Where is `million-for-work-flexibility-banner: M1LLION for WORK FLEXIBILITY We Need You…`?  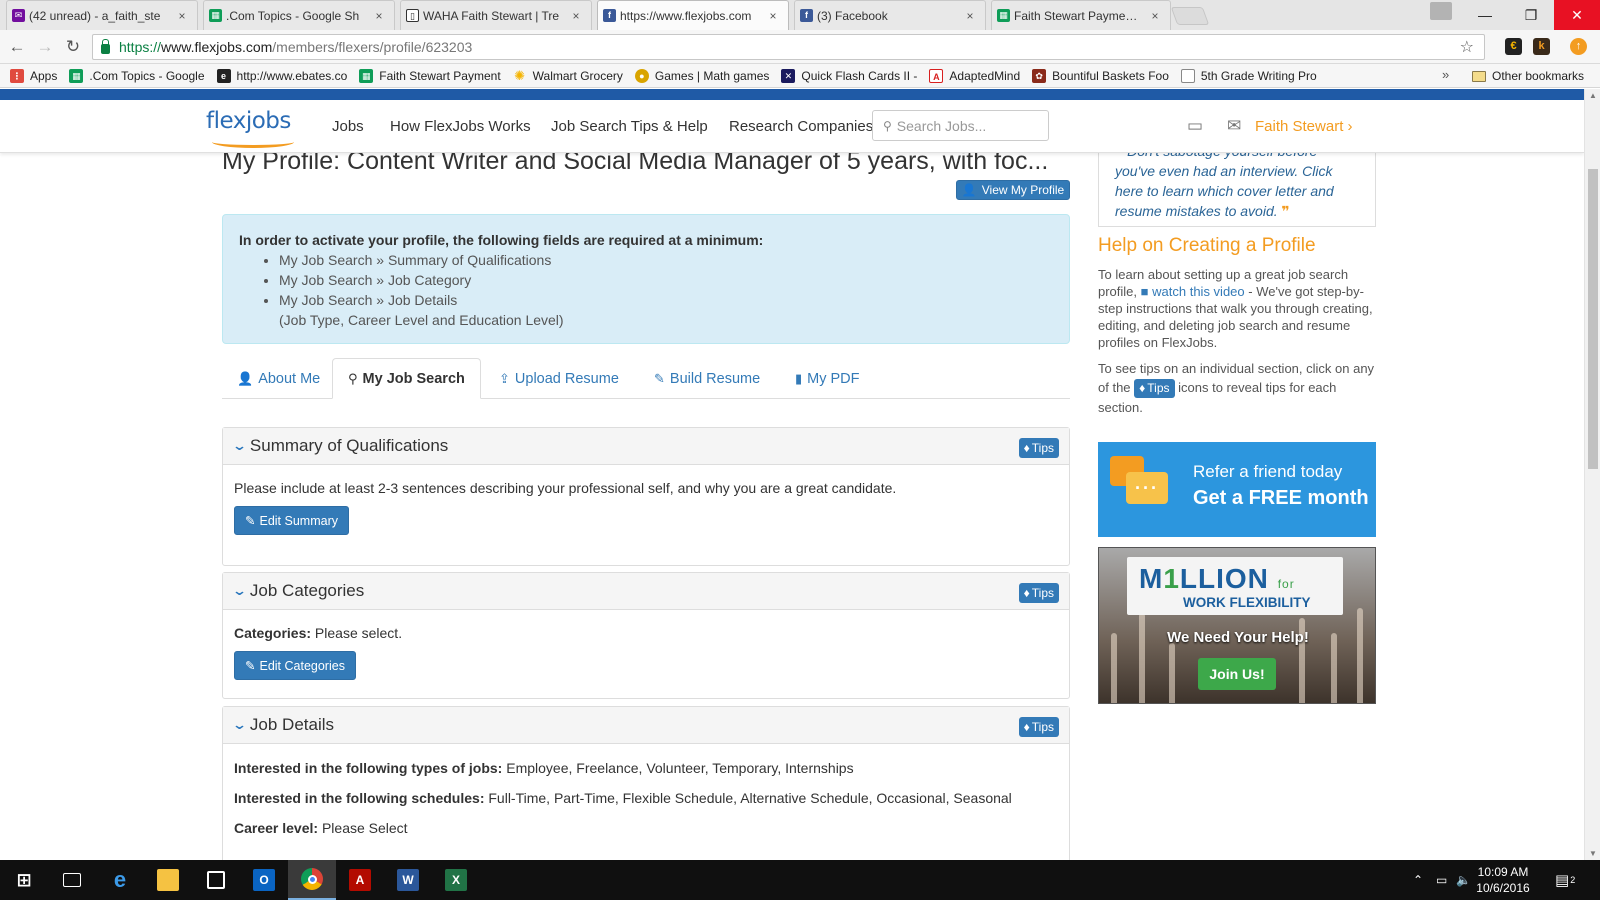
million-for-work-flexibility-banner: M1LLION for WORK FLEXIBILITY We Need You… is located at coordinates (1237, 625).